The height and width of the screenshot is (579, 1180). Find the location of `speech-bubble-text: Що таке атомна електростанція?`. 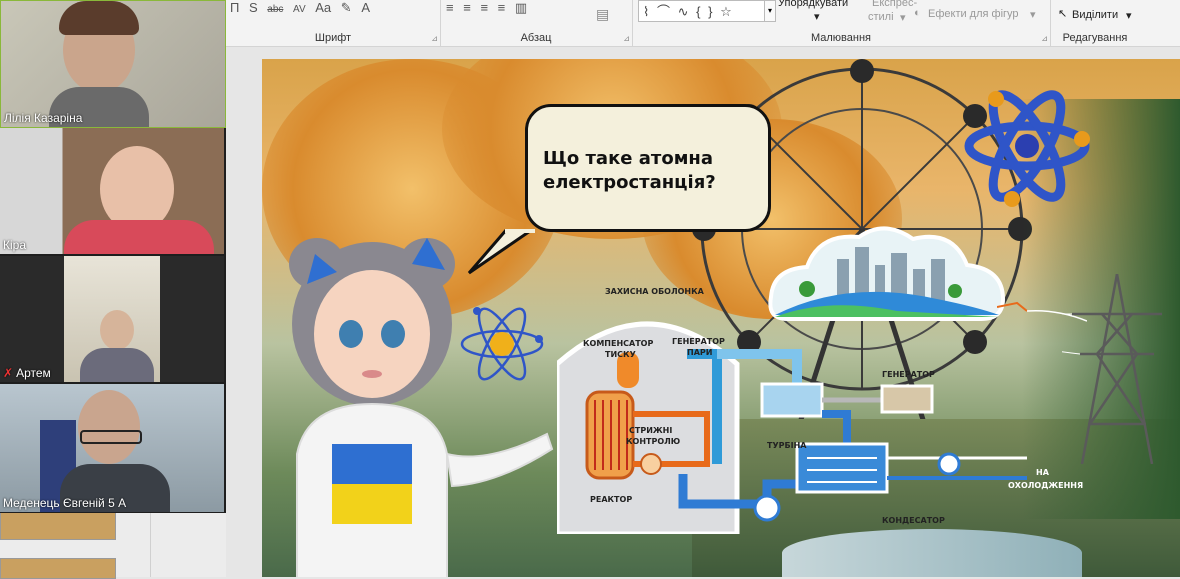

speech-bubble-text: Що таке атомна електростанція? is located at coordinates (629, 170).